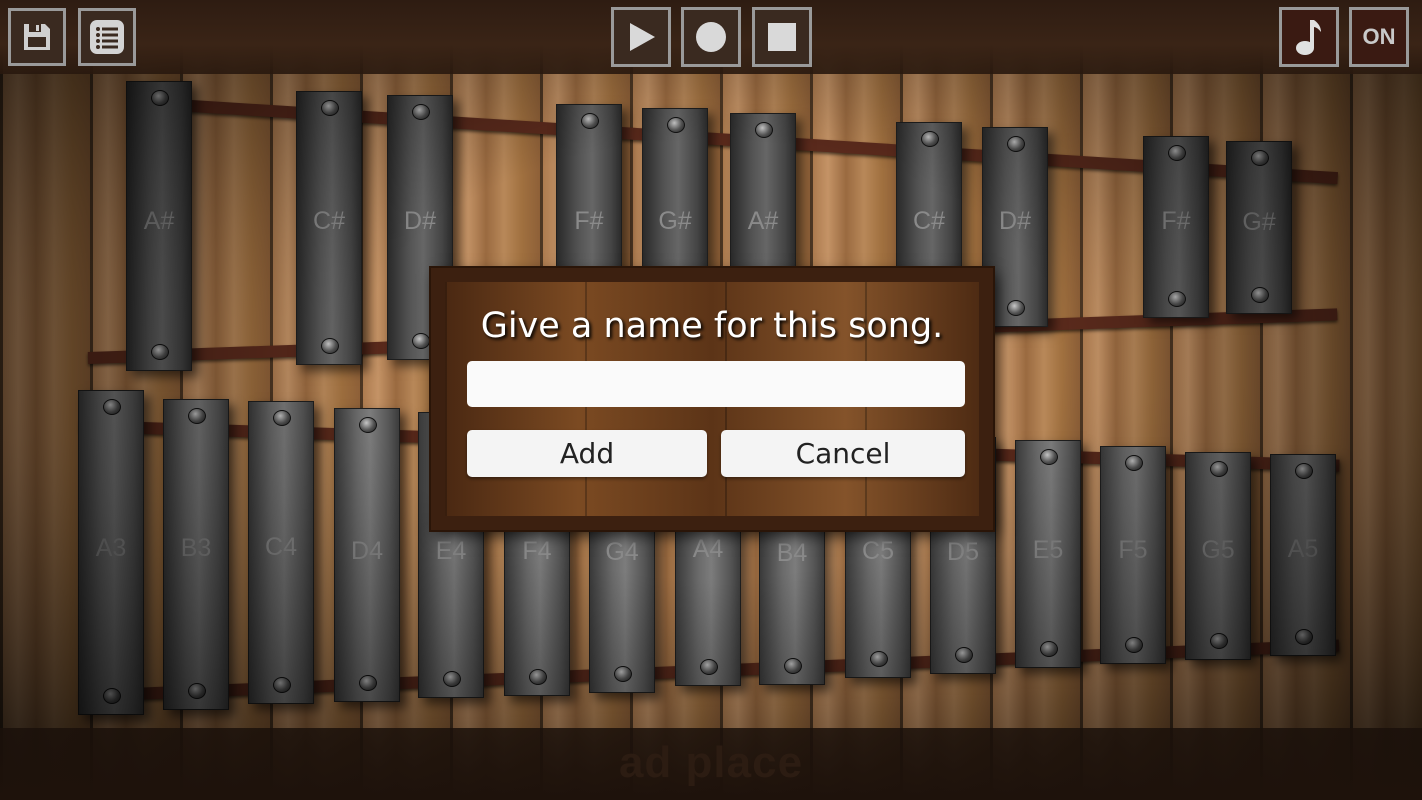 Image resolution: width=1422 pixels, height=800 pixels. Describe the element at coordinates (537, 551) in the screenshot. I see `key-label: F4` at that location.